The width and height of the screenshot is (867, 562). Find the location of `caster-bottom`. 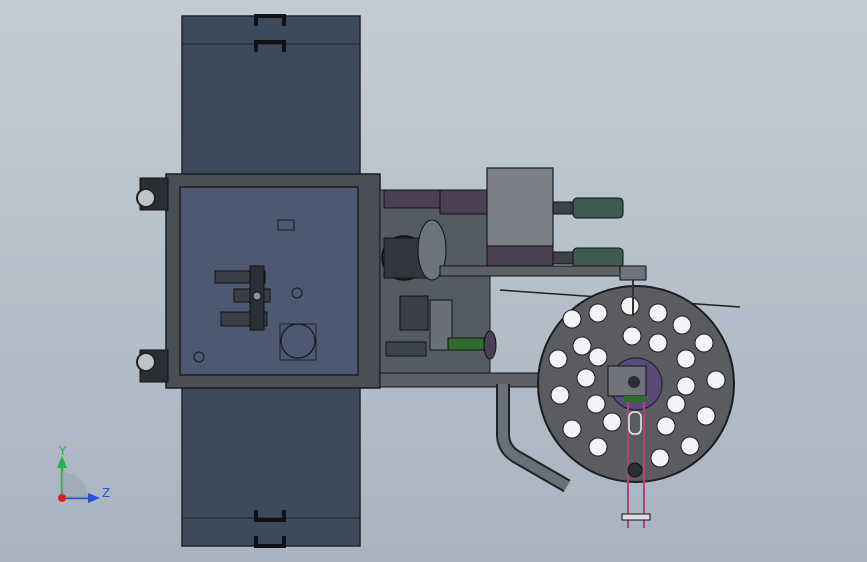

caster-bottom is located at coordinates (152, 366).